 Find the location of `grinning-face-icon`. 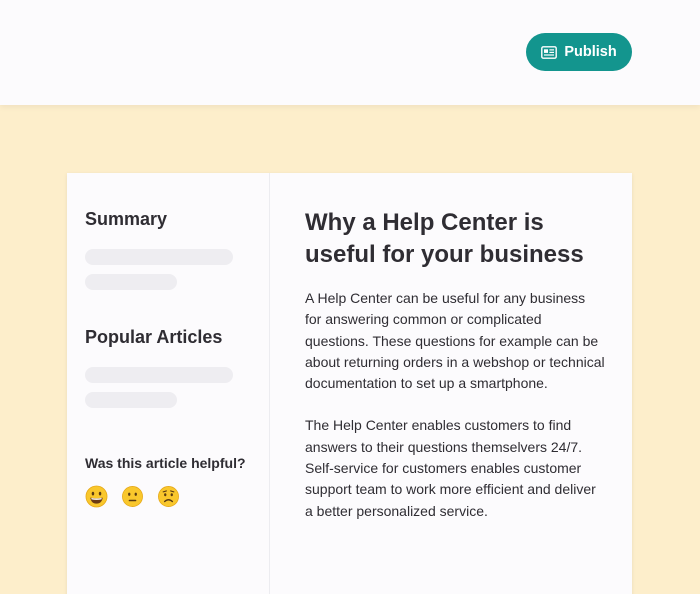

grinning-face-icon is located at coordinates (96, 496).